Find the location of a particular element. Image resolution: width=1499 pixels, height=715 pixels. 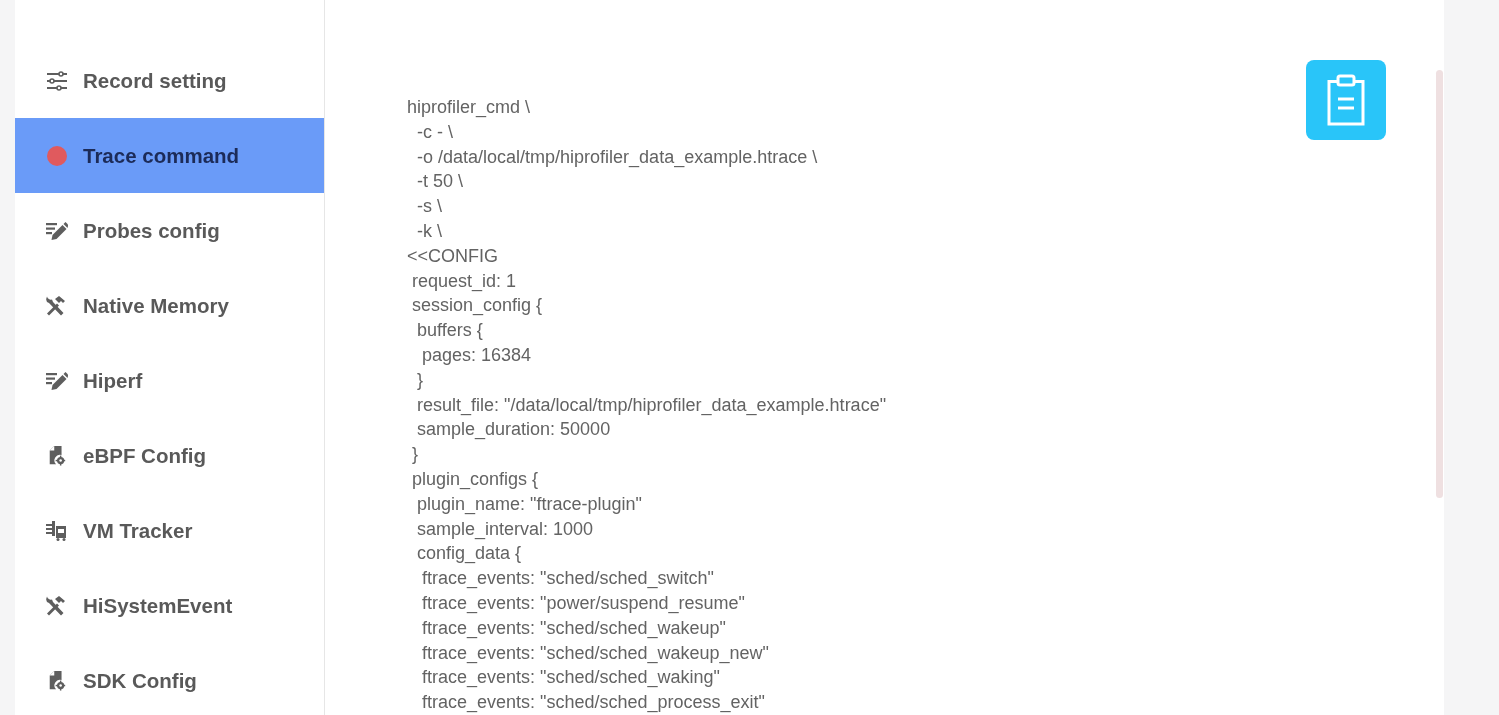

code-line: ftrace_events: "power/suspend_resume" is located at coordinates (583, 602).